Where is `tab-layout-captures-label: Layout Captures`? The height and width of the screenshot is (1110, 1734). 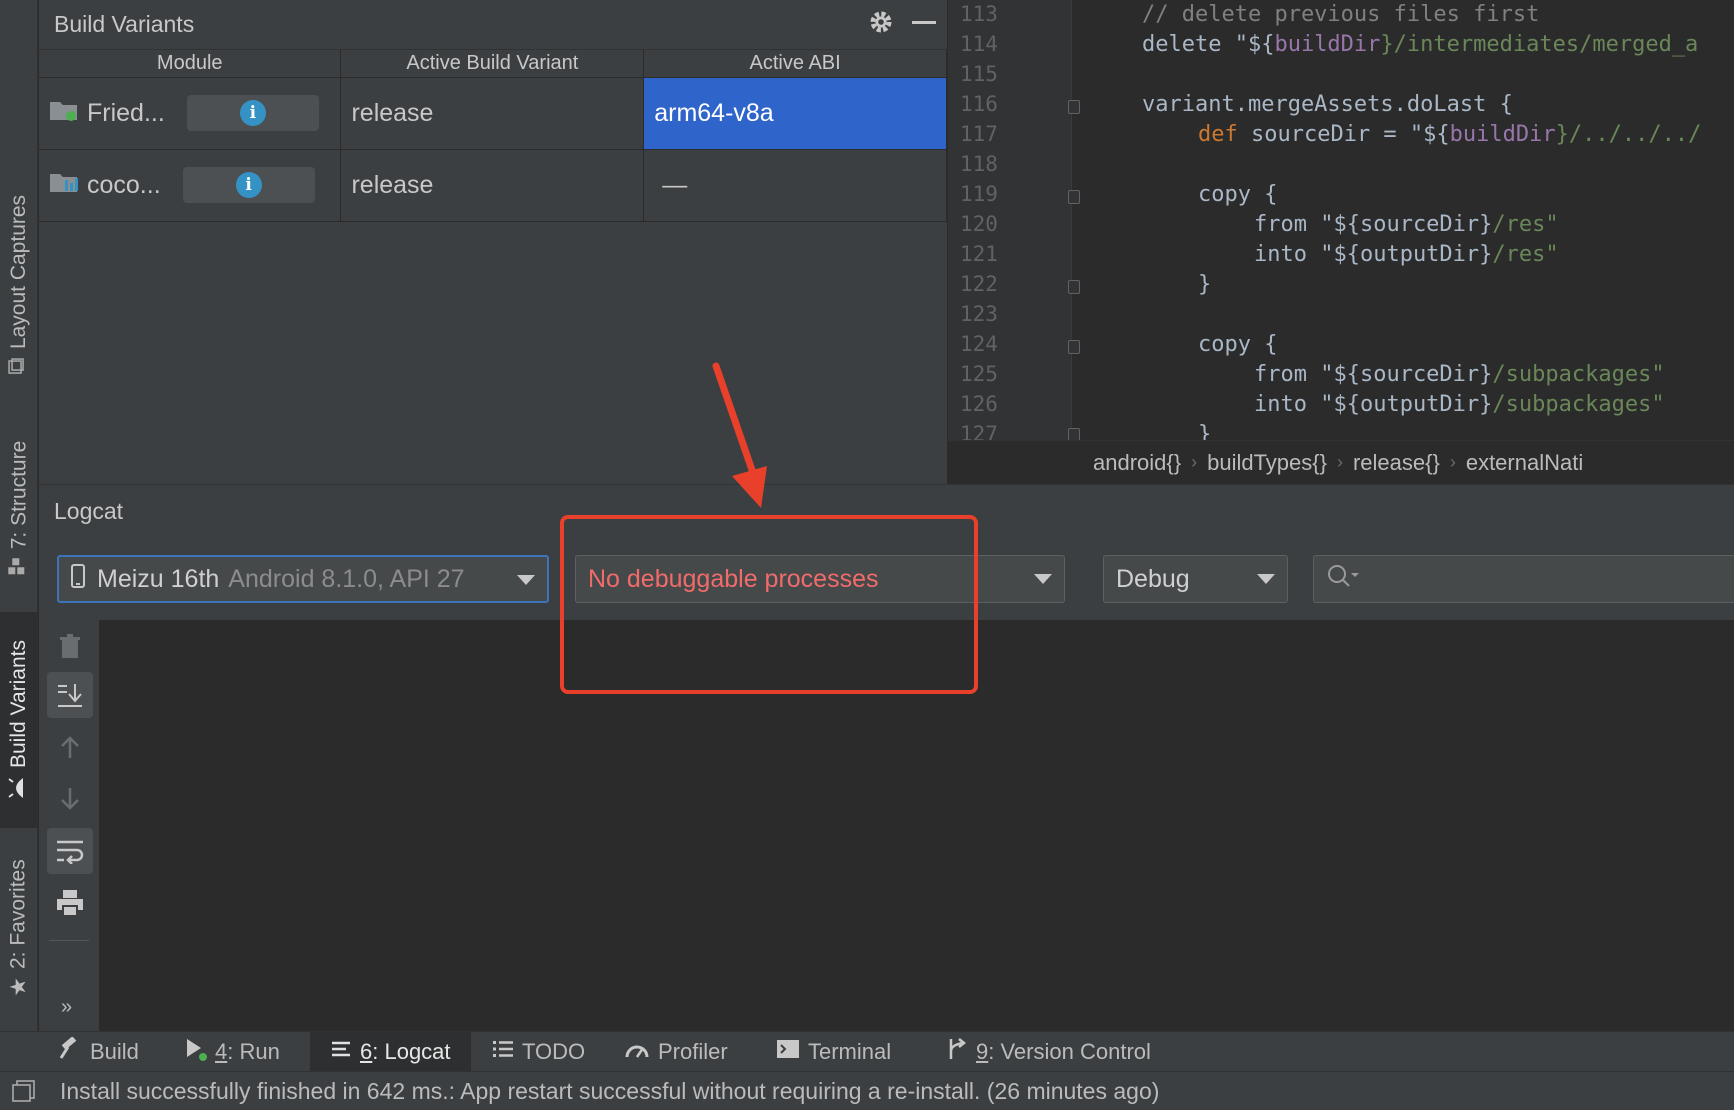 tab-layout-captures-label: Layout Captures is located at coordinates (19, 272).